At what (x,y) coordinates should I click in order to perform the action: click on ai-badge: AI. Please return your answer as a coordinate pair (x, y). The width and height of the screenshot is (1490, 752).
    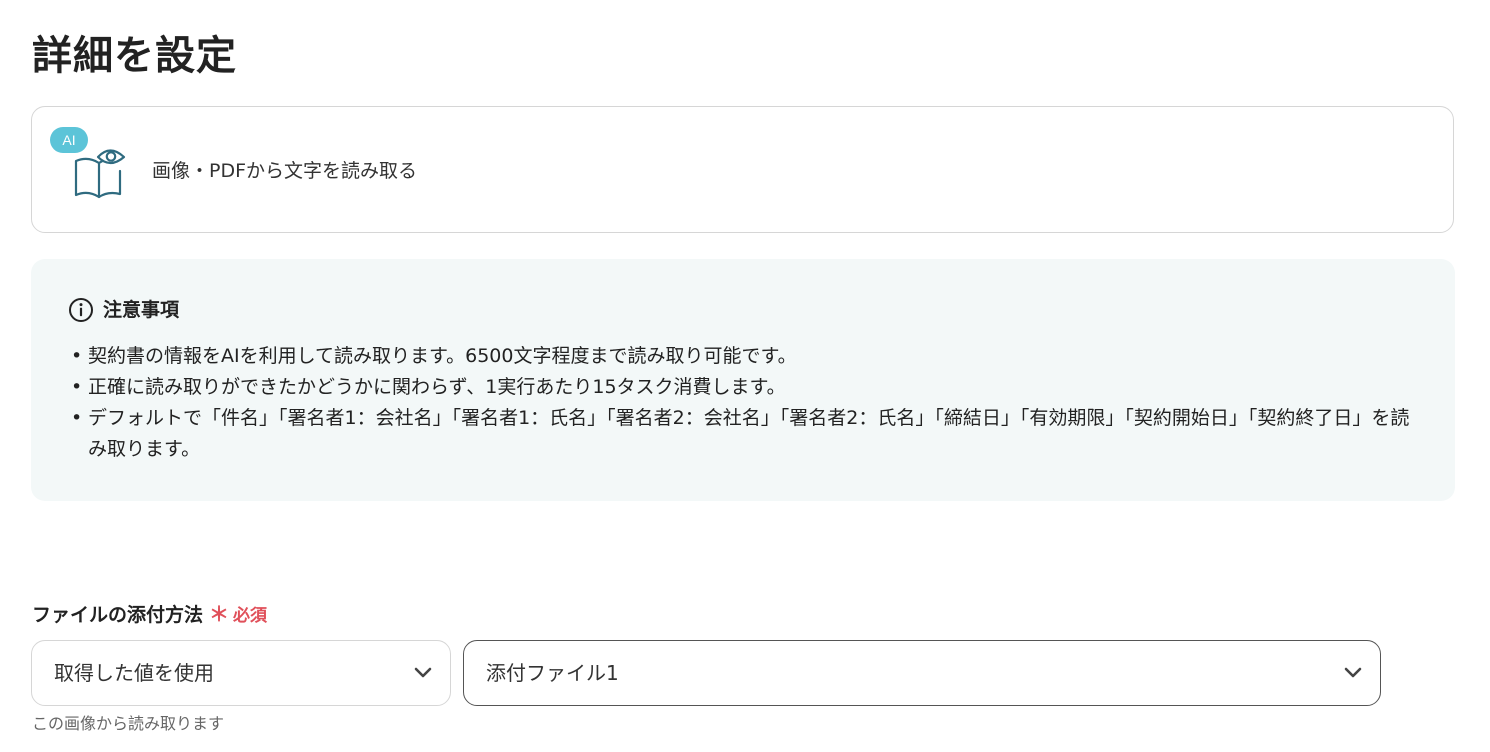
    Looking at the image, I should click on (69, 140).